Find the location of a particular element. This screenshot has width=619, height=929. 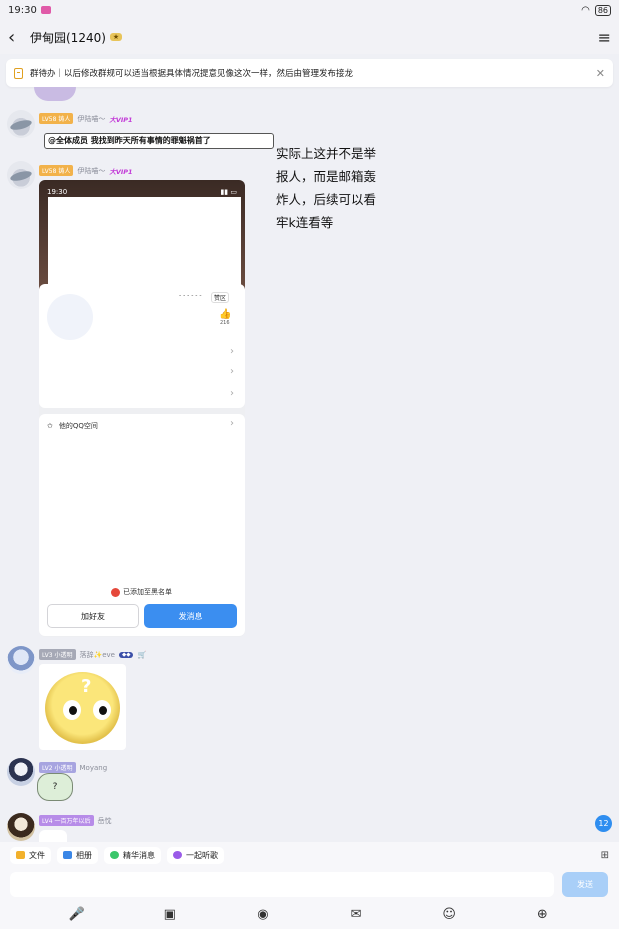

message-bubble: @全体成员 我找到昨天所有事情的罪魁祸首了 is located at coordinates (159, 141).